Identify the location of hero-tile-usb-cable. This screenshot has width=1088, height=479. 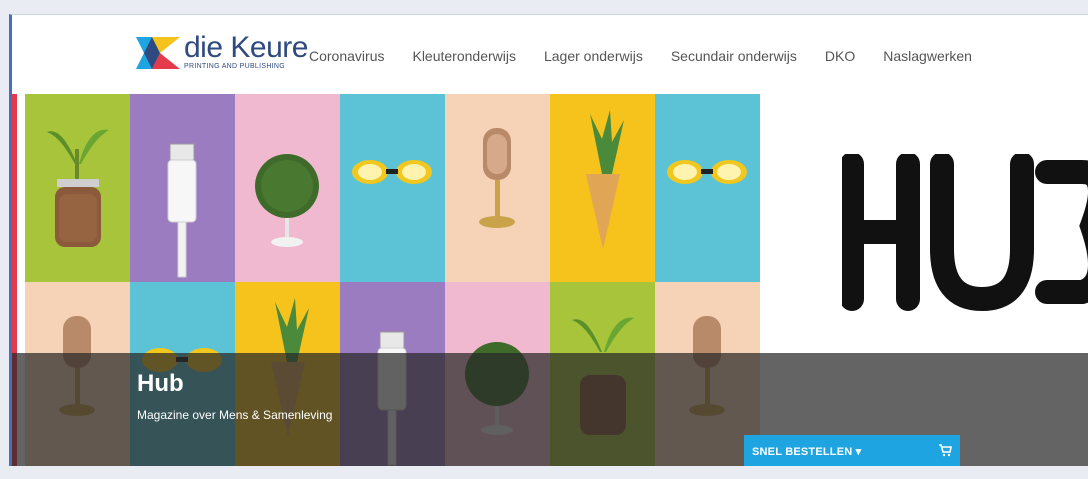
(182, 188).